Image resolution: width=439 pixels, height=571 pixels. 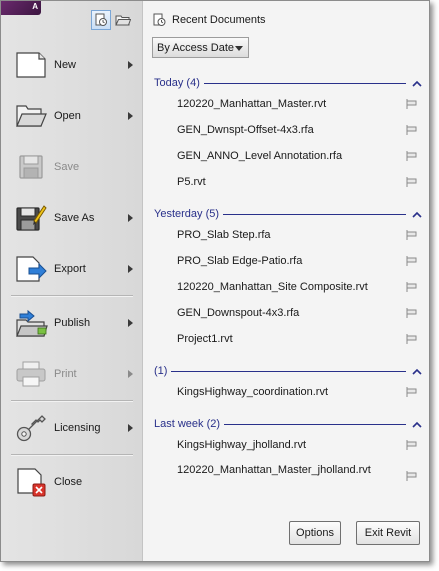 What do you see at coordinates (240, 261) in the screenshot?
I see `document-name: PRO_Slab Edge-Patio.rfa` at bounding box center [240, 261].